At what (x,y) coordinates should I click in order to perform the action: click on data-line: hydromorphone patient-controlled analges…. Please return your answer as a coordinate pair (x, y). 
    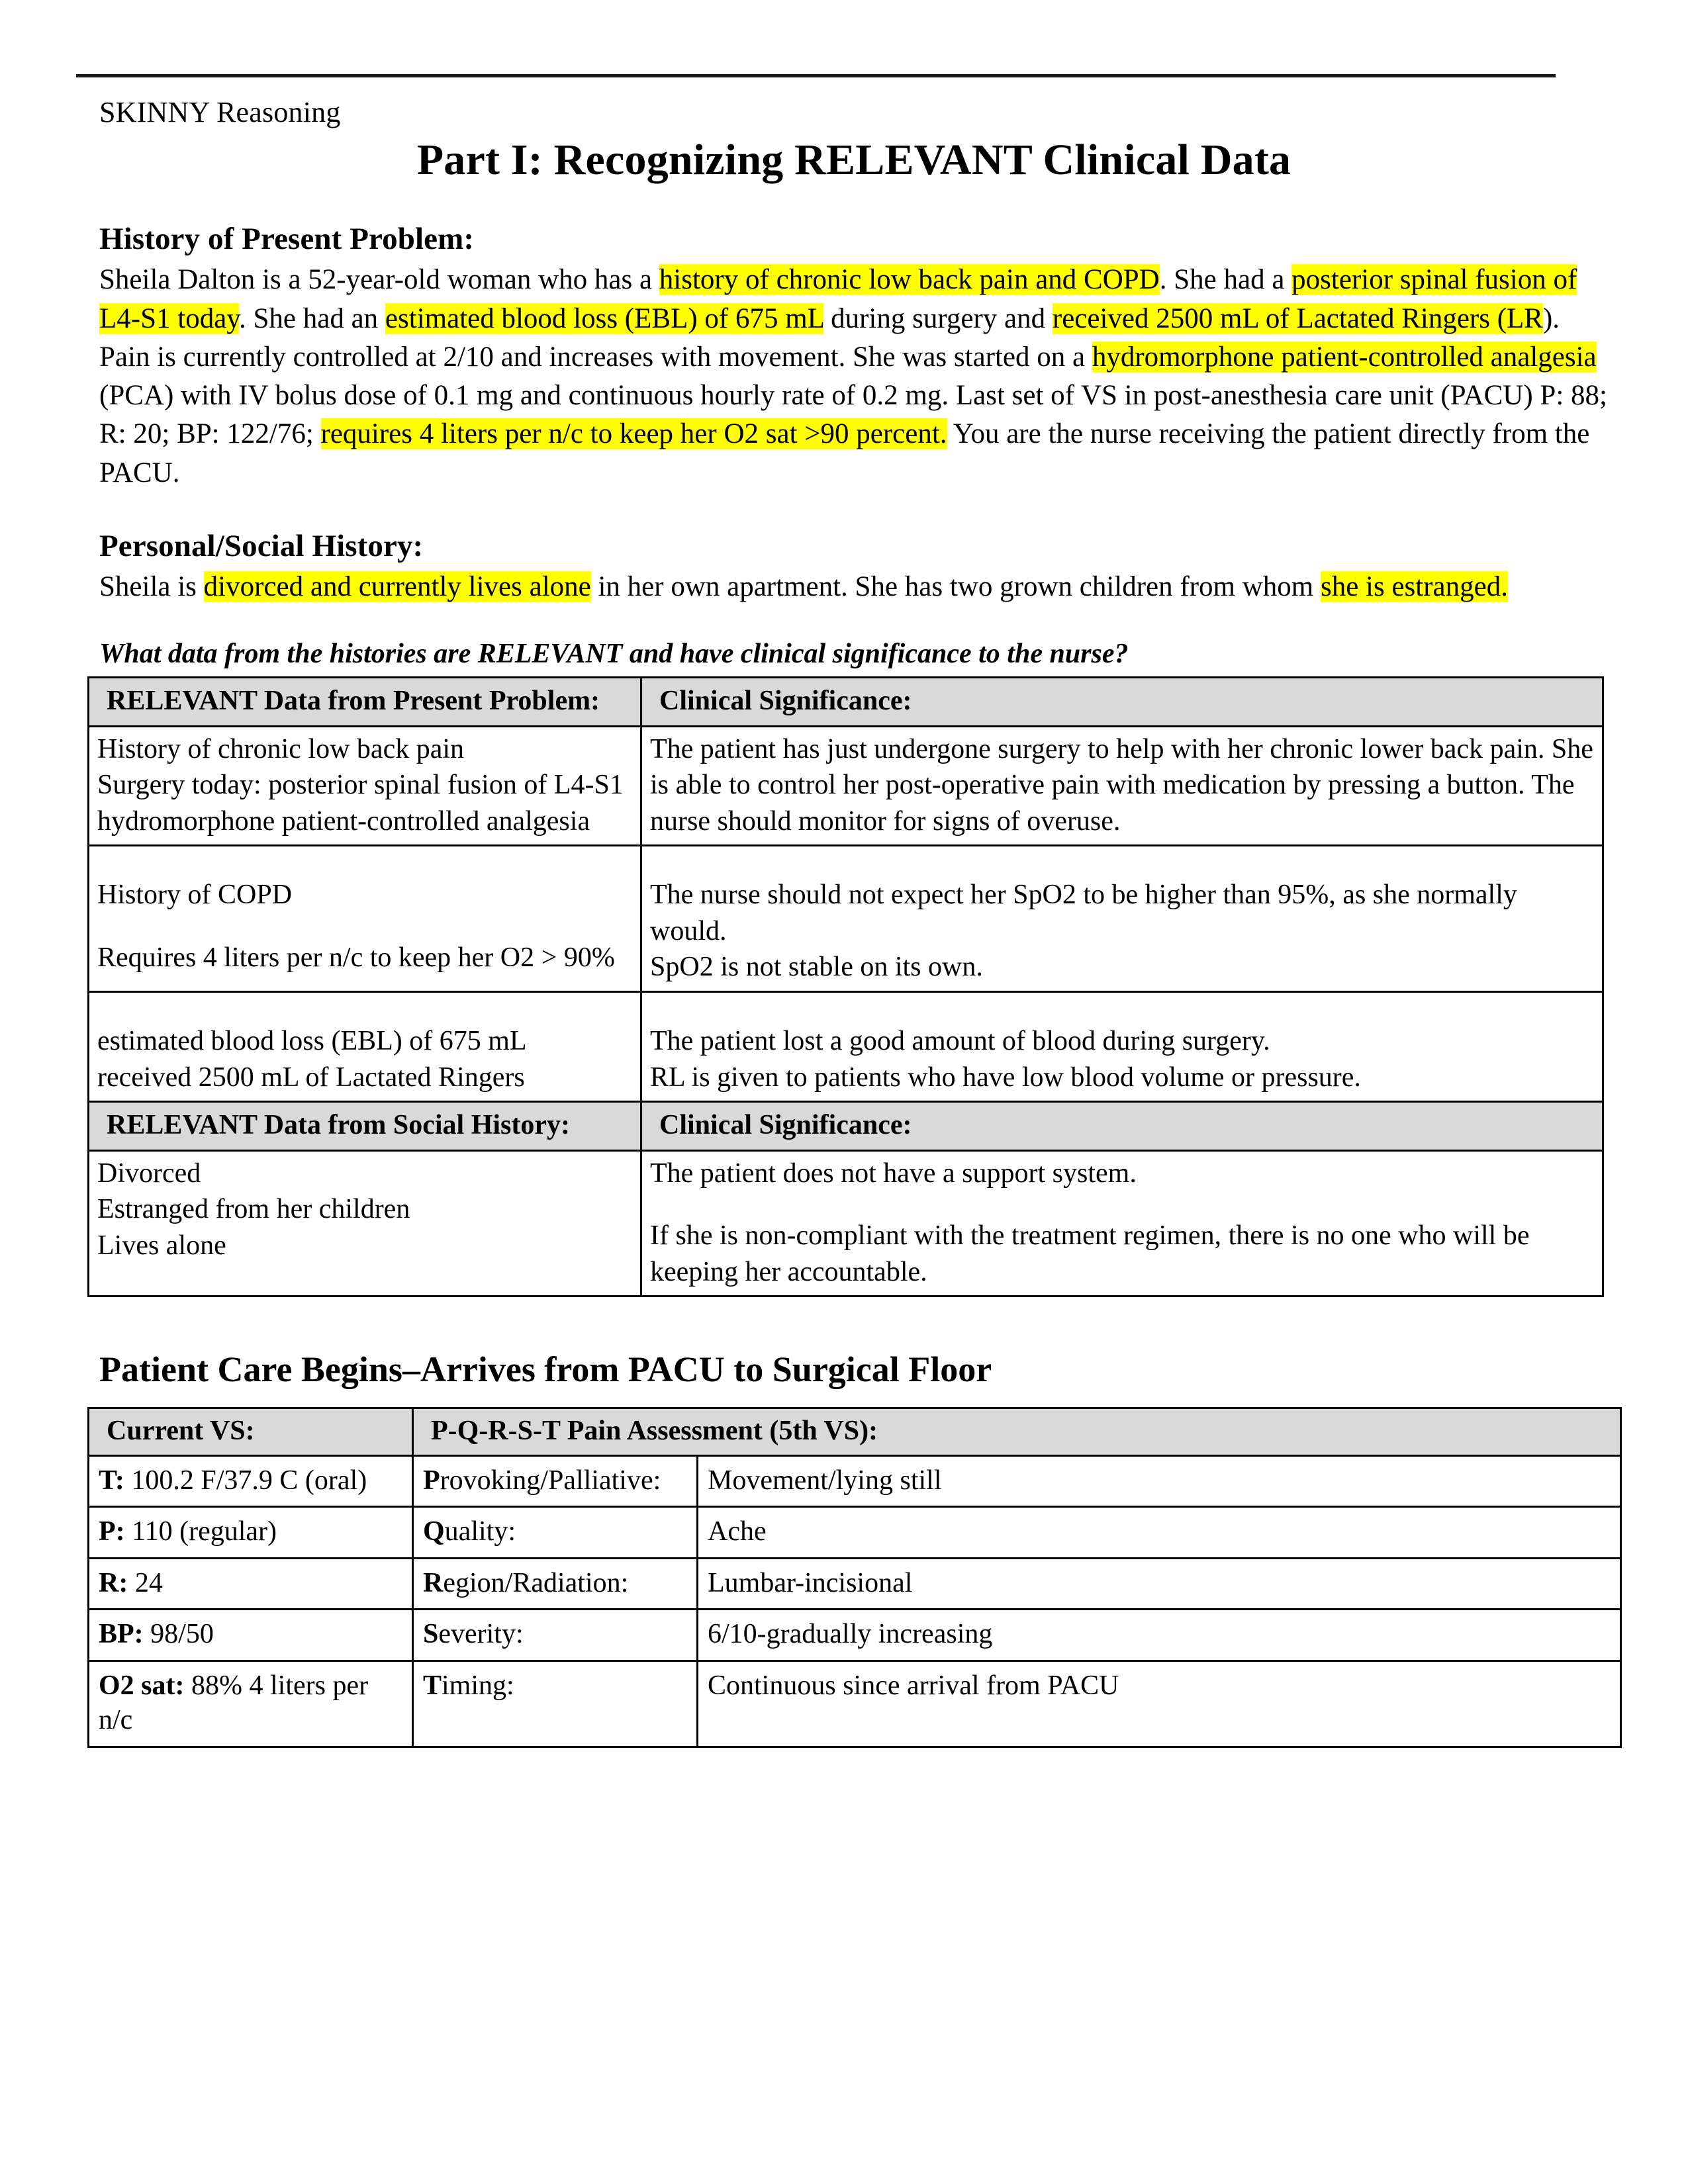
    Looking at the image, I should click on (343, 821).